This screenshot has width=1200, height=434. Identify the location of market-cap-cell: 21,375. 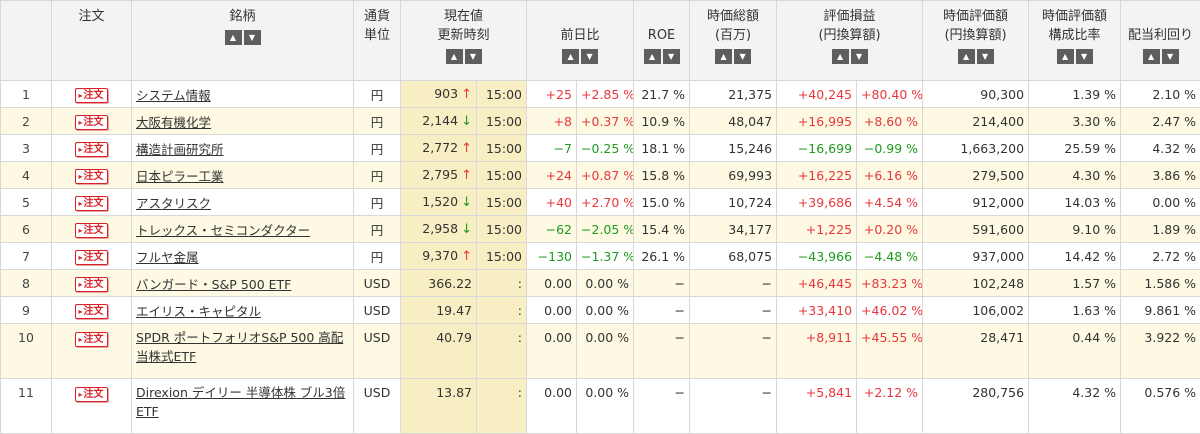
(733, 94).